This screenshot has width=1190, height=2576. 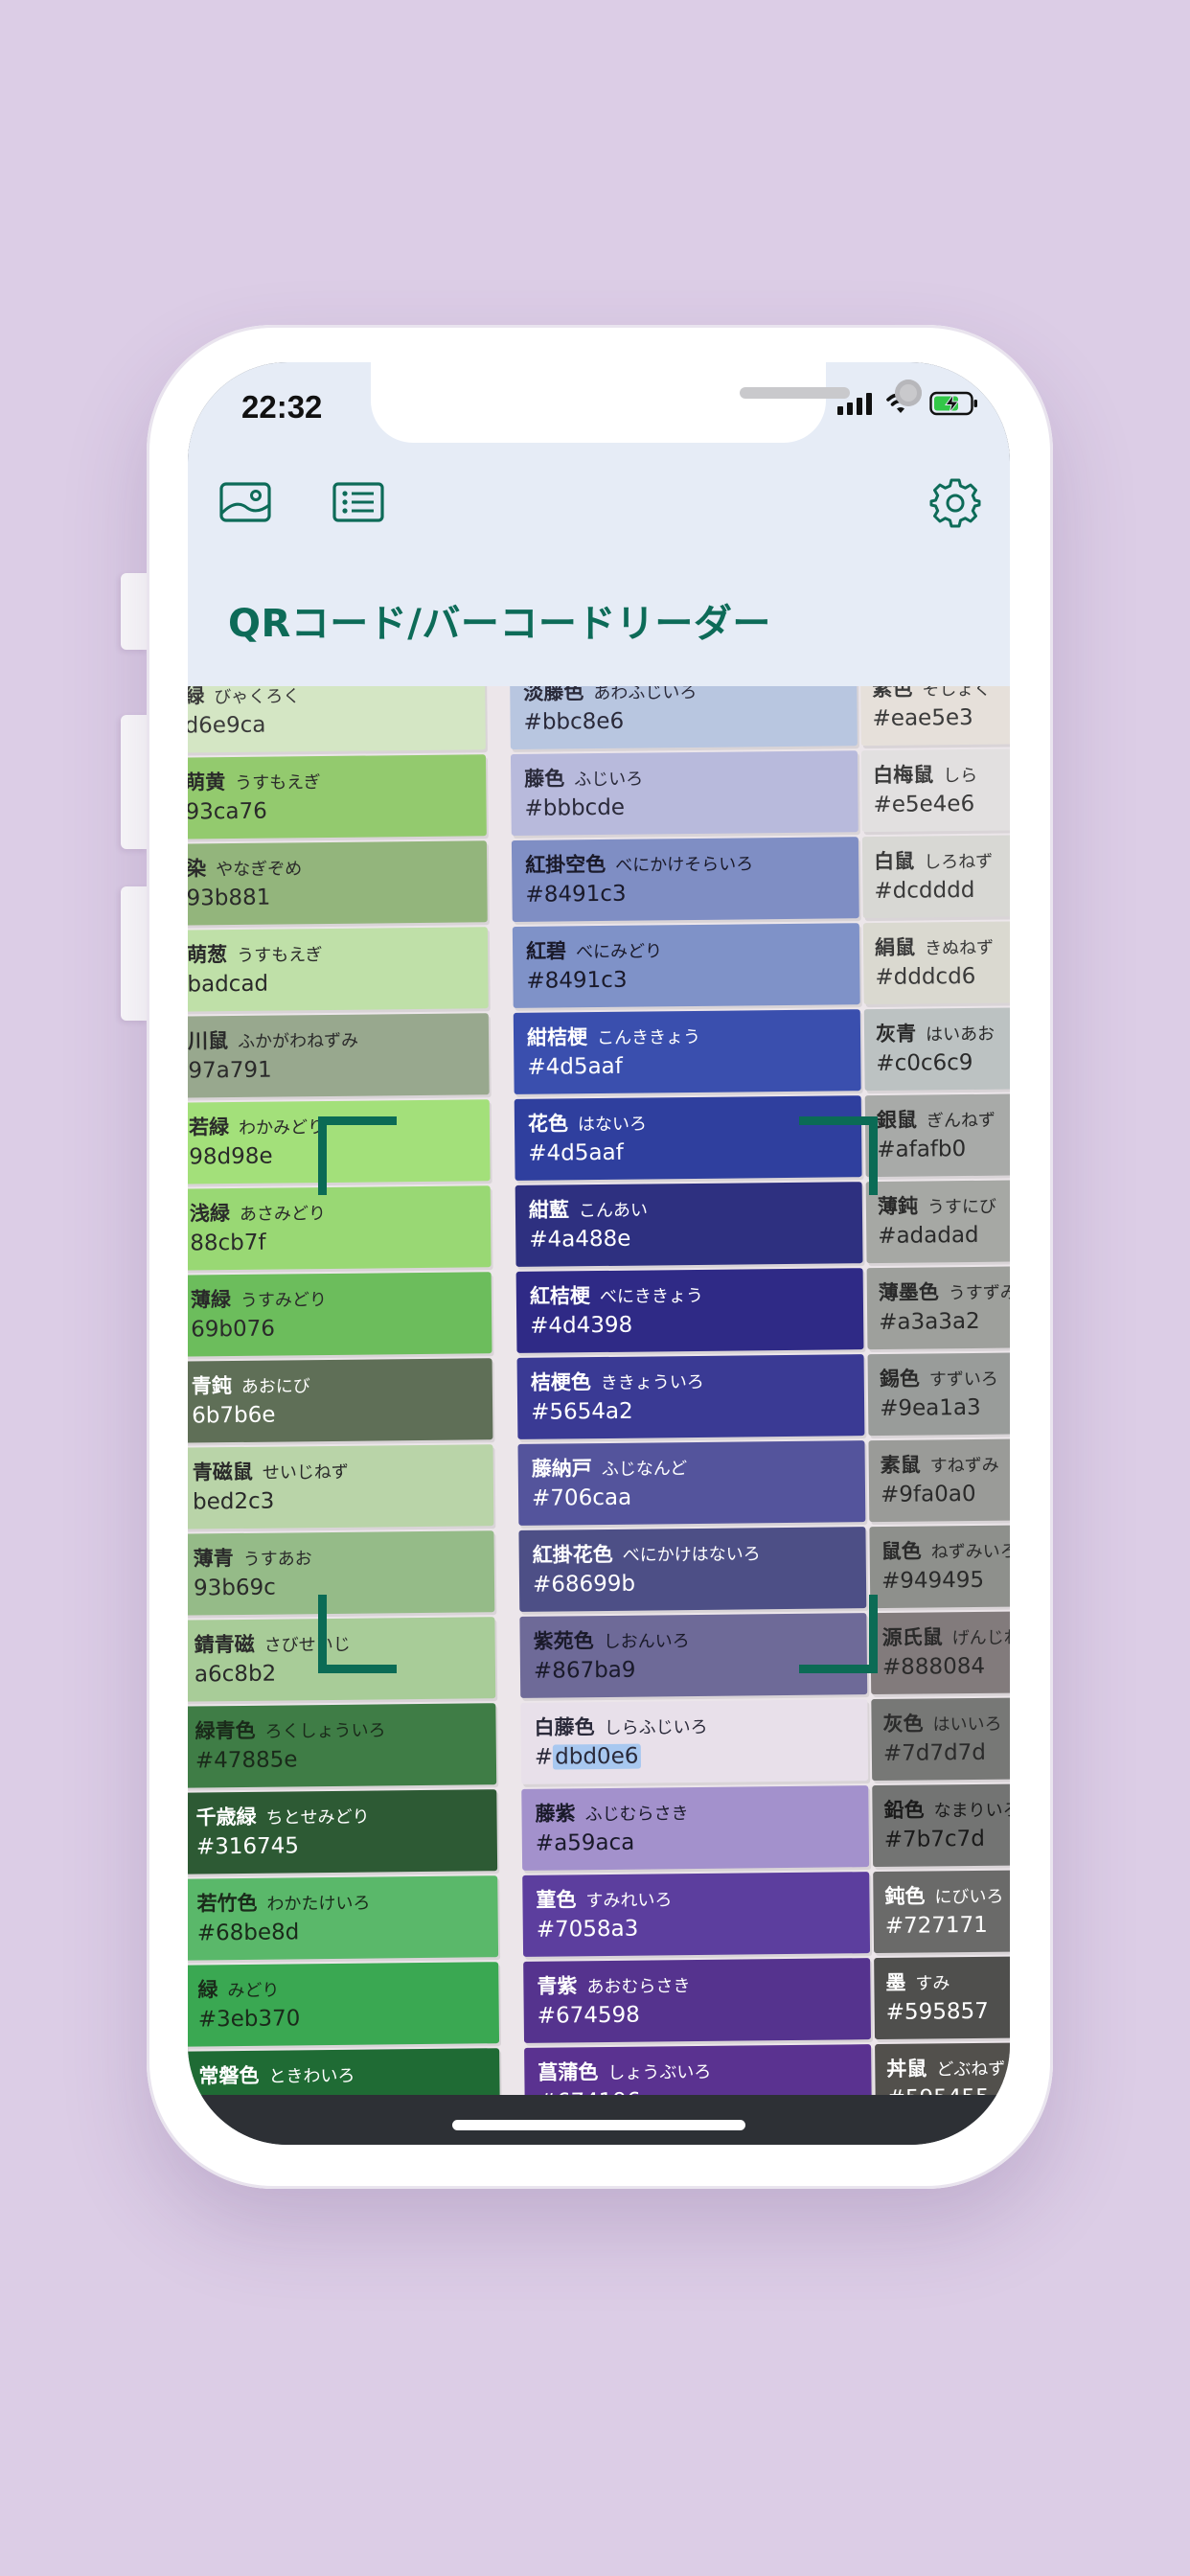 What do you see at coordinates (932, 694) in the screenshot?
I see `color-name: 素色 そしょく` at bounding box center [932, 694].